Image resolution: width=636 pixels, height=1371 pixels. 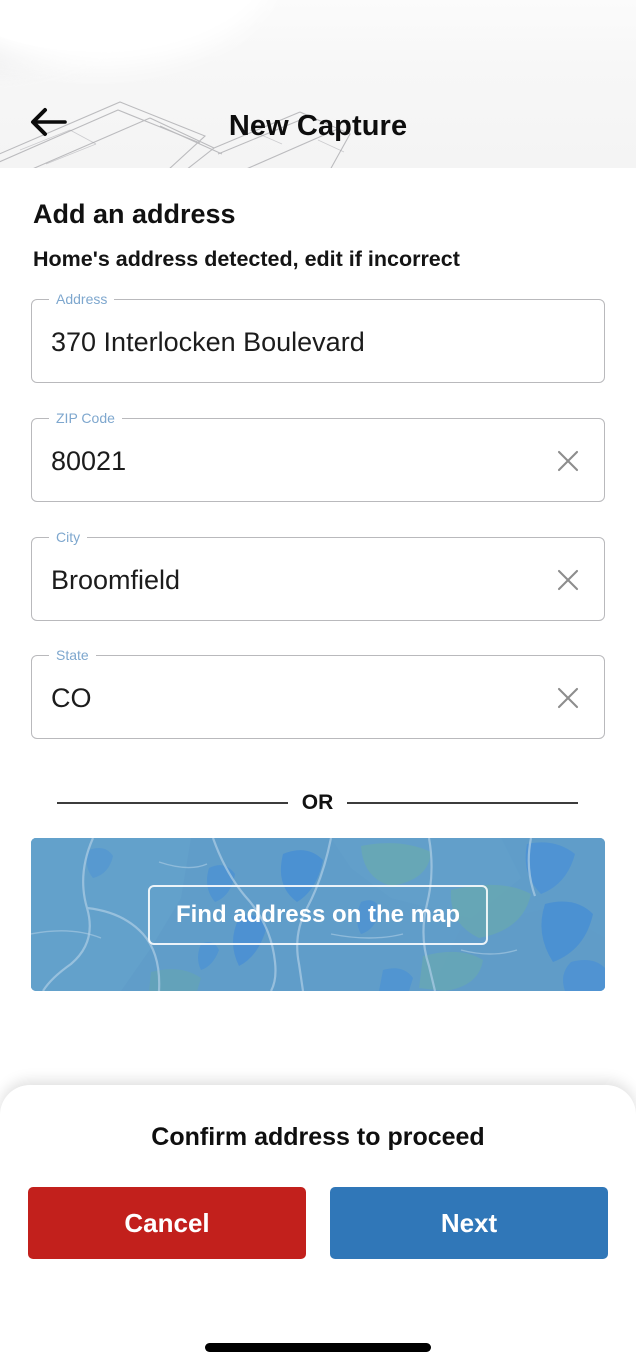 I want to click on state-field: State CO, so click(x=318, y=692).